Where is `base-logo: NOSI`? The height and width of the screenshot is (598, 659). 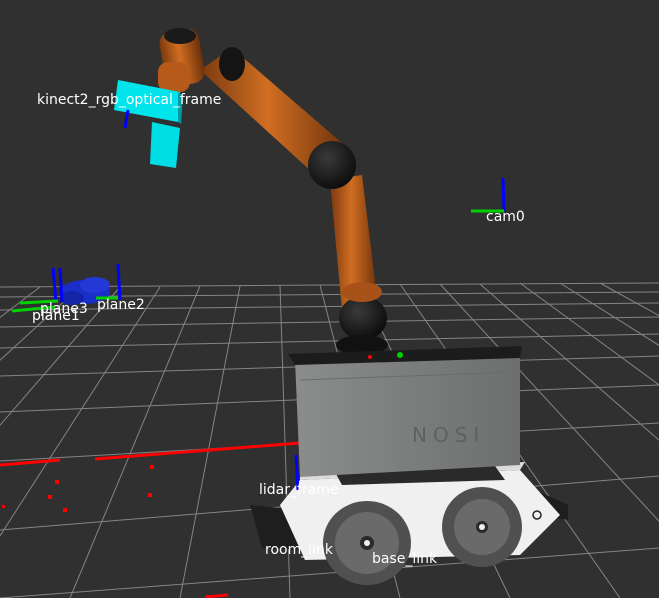 base-logo: NOSI is located at coordinates (448, 435).